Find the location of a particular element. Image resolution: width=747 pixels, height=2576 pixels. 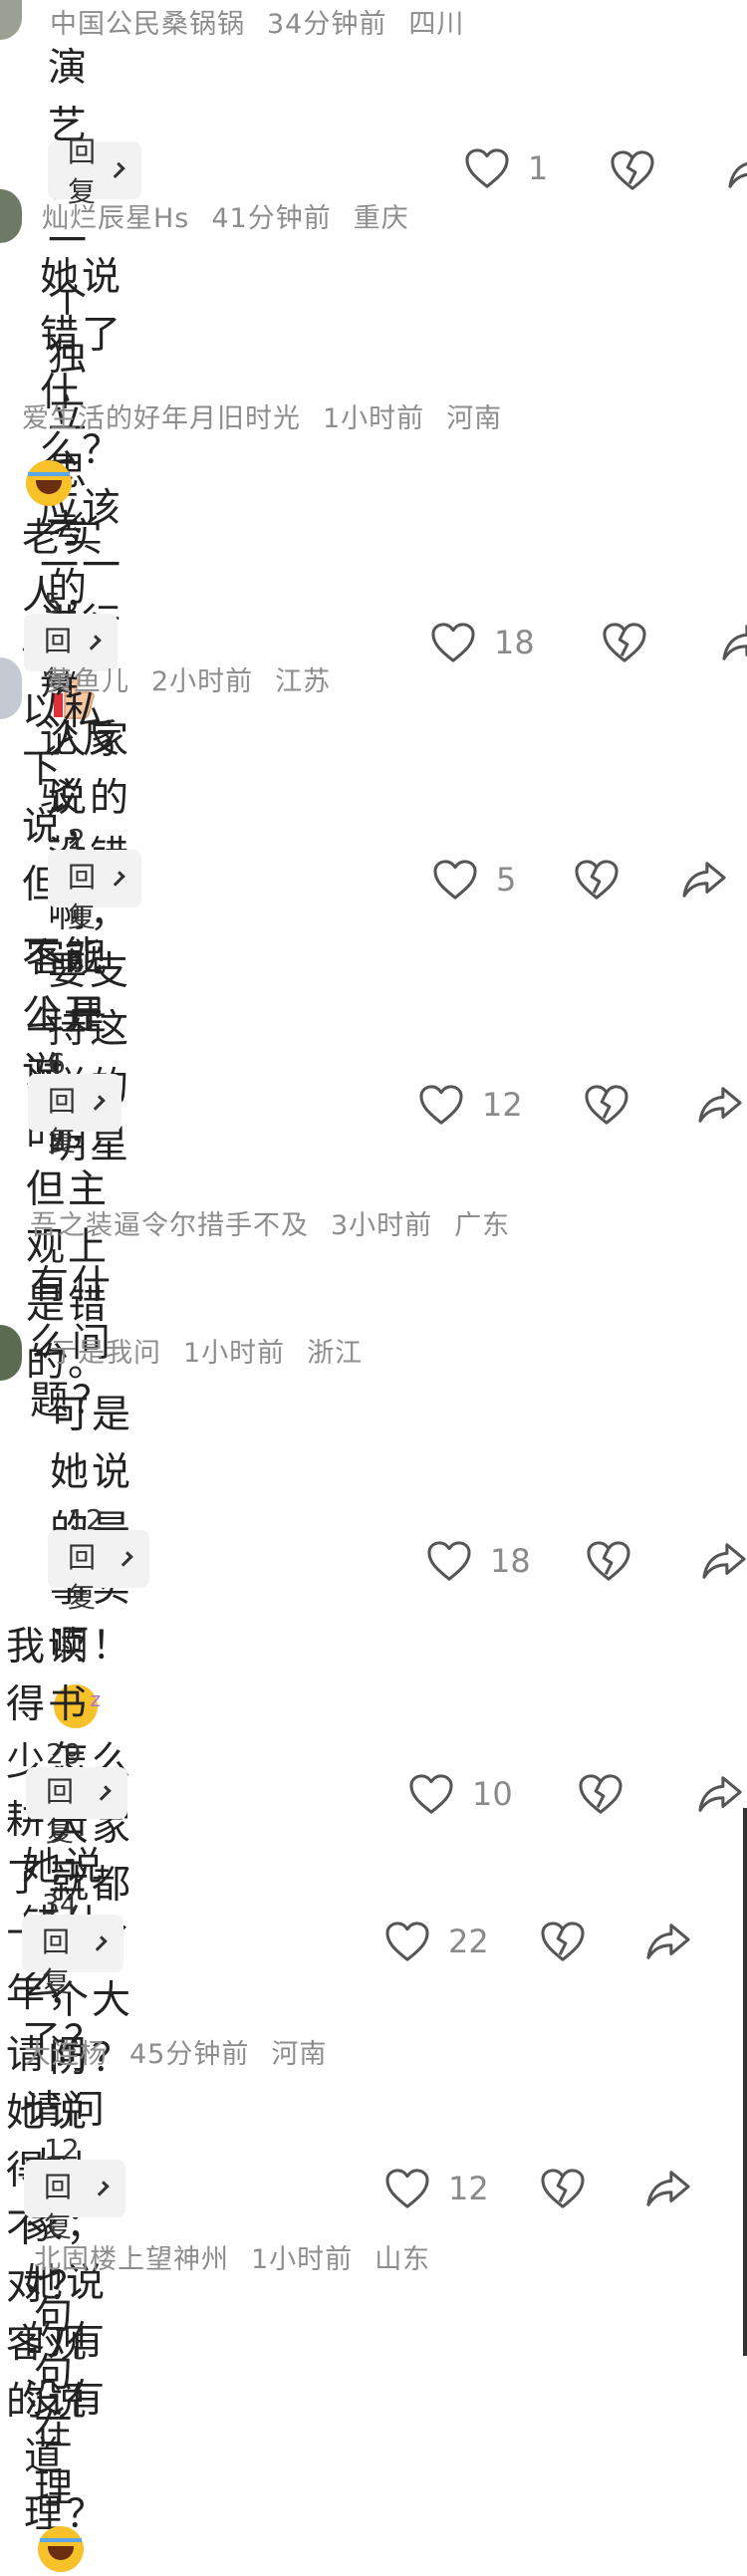

comment-meta: 爱生活的好年月旧时光 1小时前 河南 is located at coordinates (273, 415).